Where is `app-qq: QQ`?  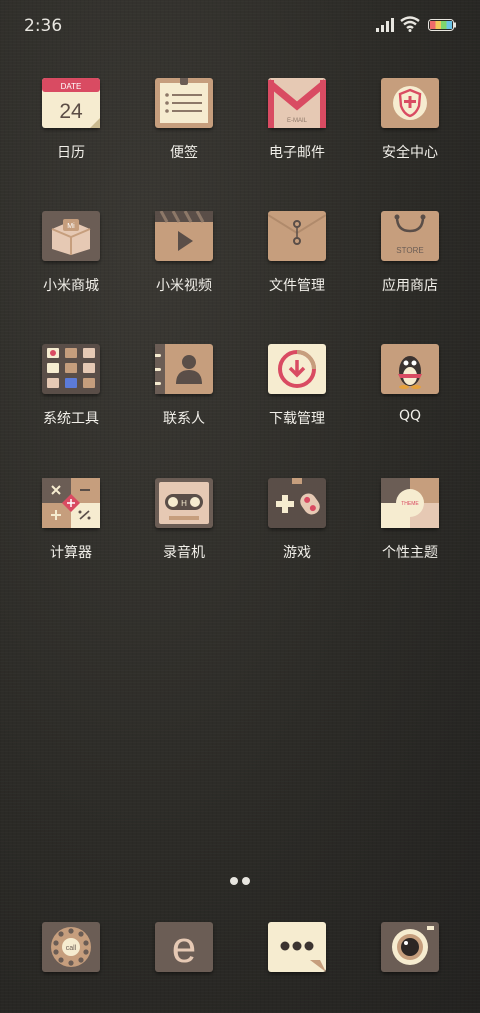
app-qq: QQ is located at coordinates (410, 384).